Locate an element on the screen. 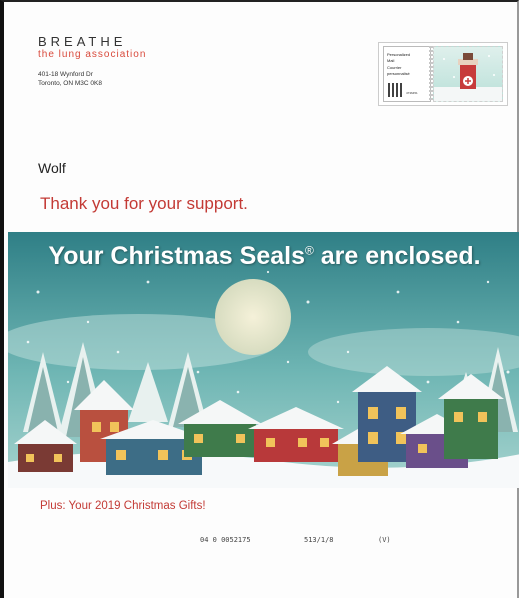 The image size is (519, 598). christmas-stamp-image is located at coordinates (468, 74).